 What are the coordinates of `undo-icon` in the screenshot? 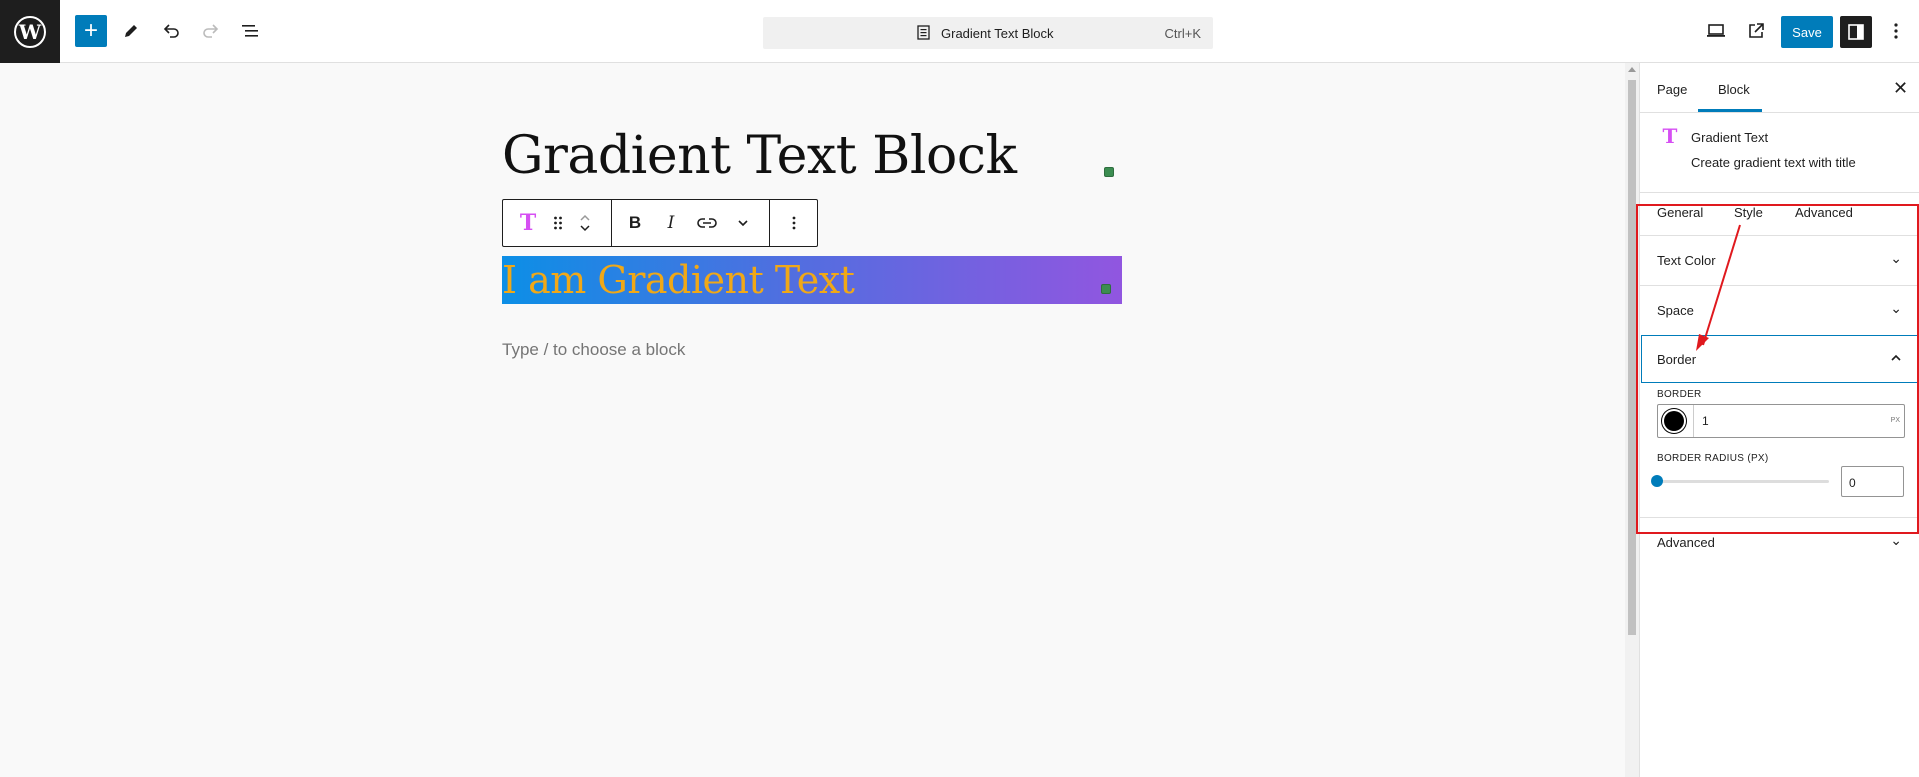 It's located at (171, 31).